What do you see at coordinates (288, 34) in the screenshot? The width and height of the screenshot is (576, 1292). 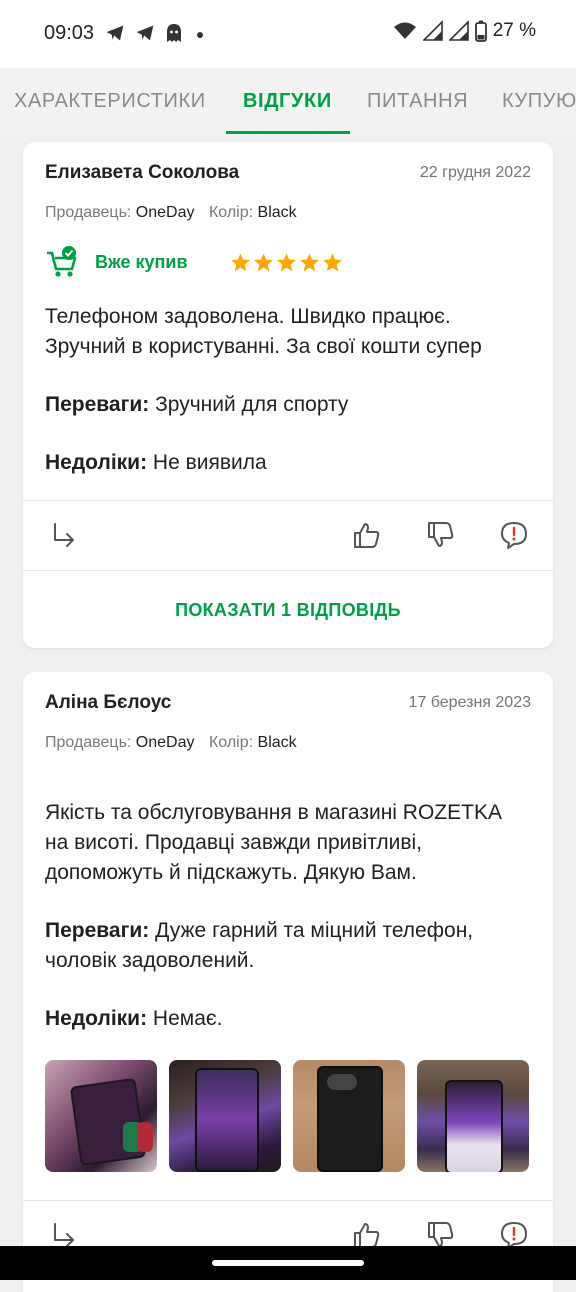 I see `status-bar: 09:03 27 %` at bounding box center [288, 34].